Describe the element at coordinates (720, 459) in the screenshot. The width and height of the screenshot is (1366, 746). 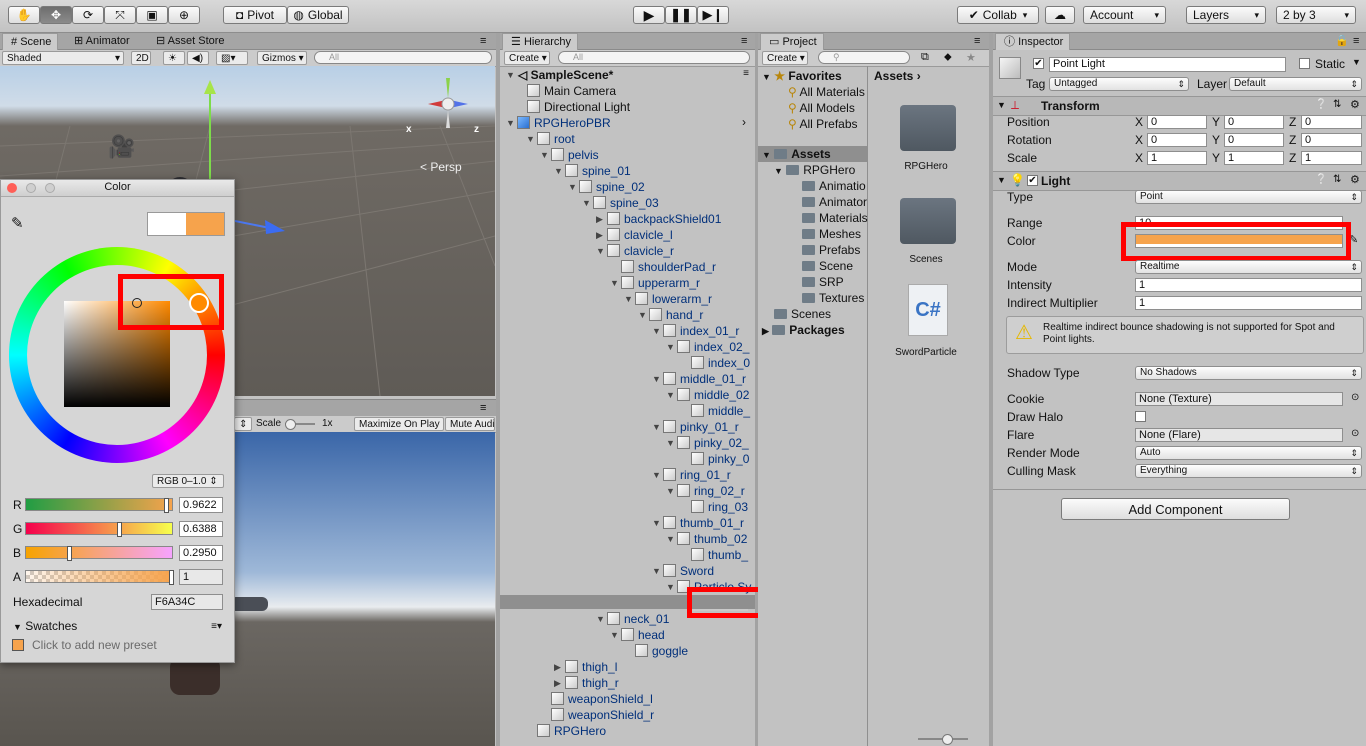
I see `hierarchy-item: pinky_0` at that location.